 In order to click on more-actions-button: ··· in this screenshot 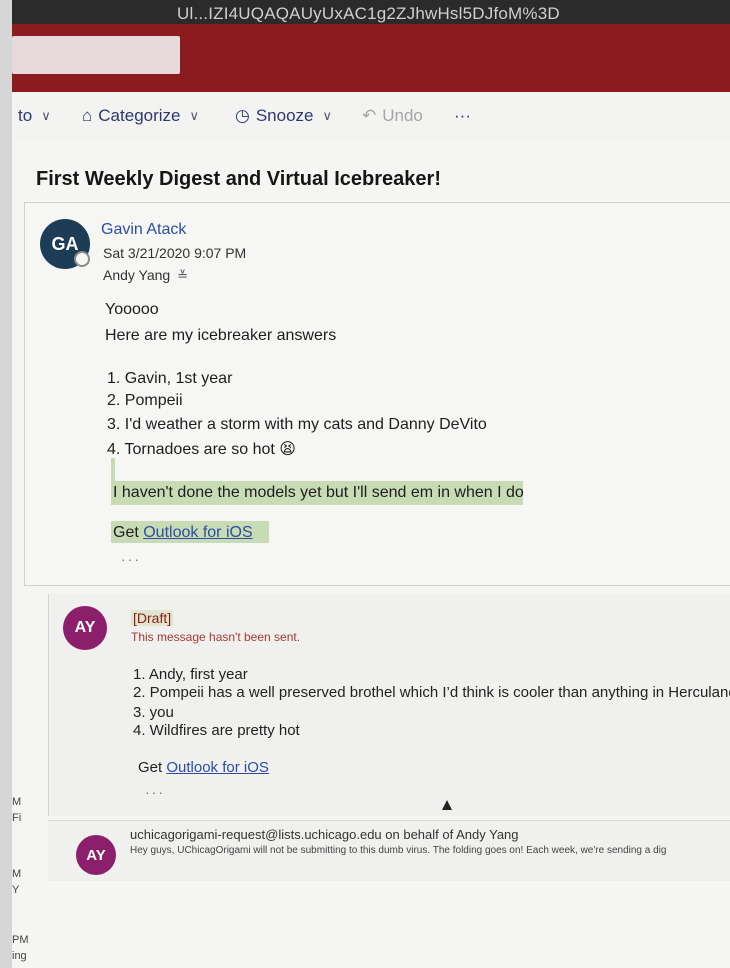, I will do `click(462, 116)`.